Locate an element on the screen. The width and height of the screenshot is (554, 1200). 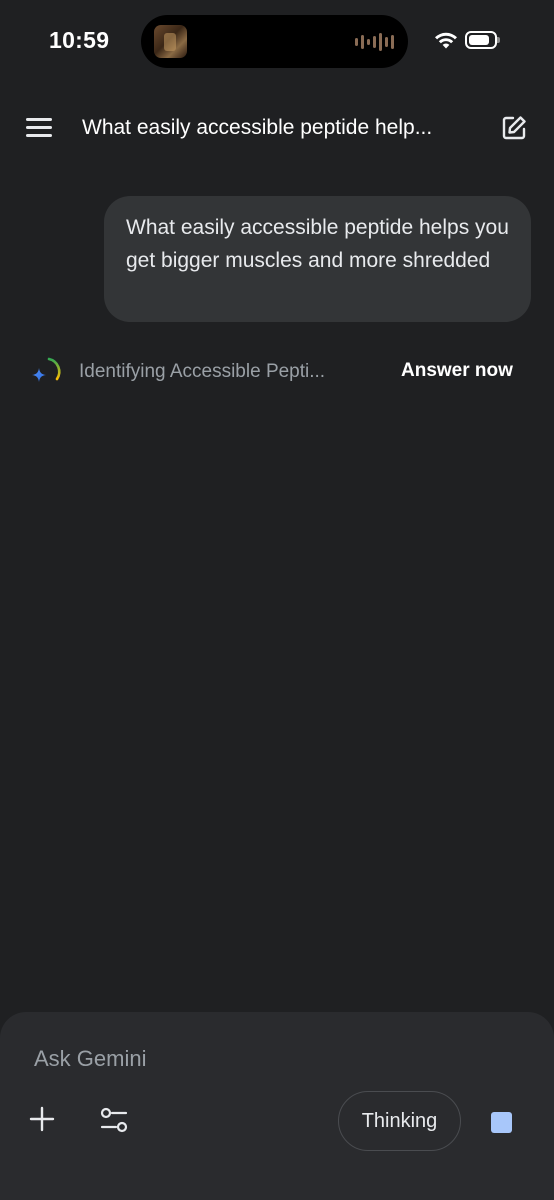
menu-icon is located at coordinates (39, 128).